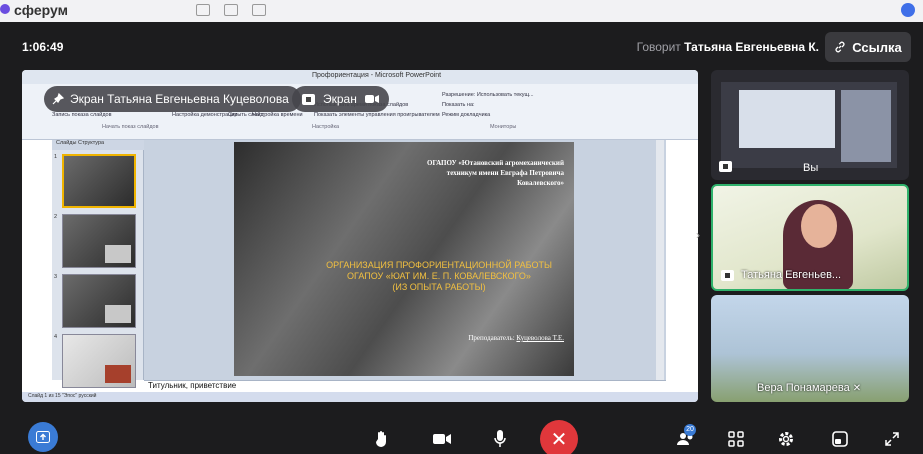 The height and width of the screenshot is (454, 923). I want to click on pip-button, so click(840, 439).